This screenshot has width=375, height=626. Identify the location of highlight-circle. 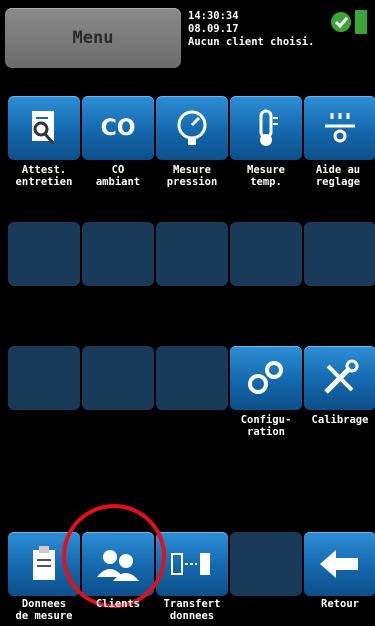
(114, 556).